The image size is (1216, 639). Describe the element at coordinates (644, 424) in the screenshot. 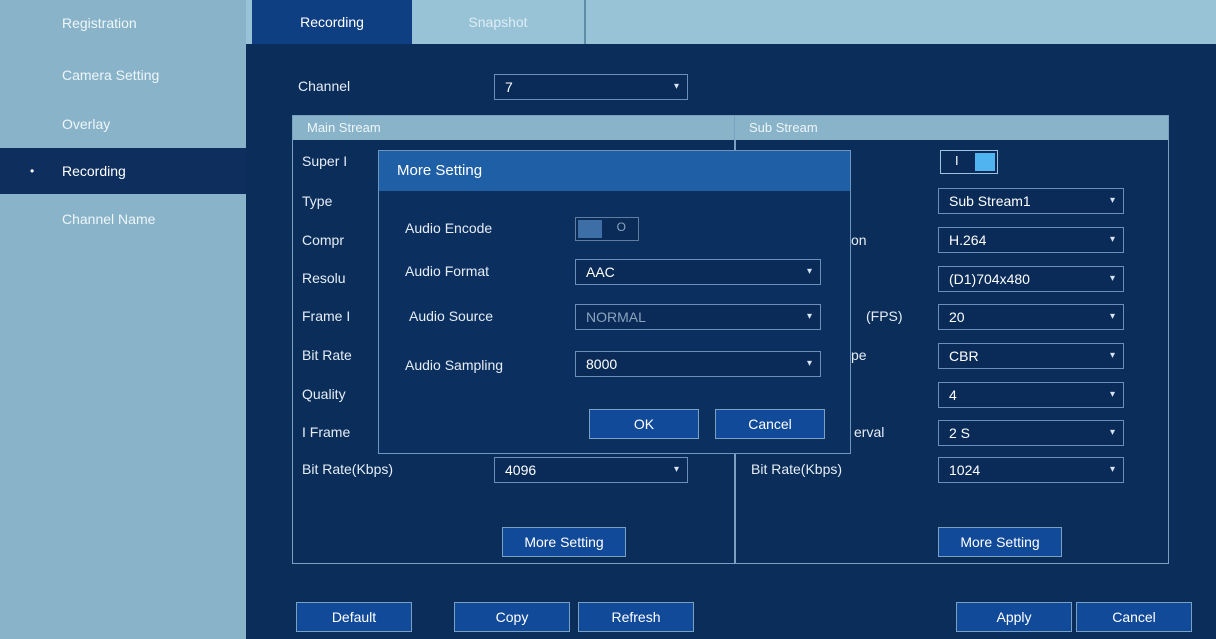

I see `dialog-ok-button: OK` at that location.